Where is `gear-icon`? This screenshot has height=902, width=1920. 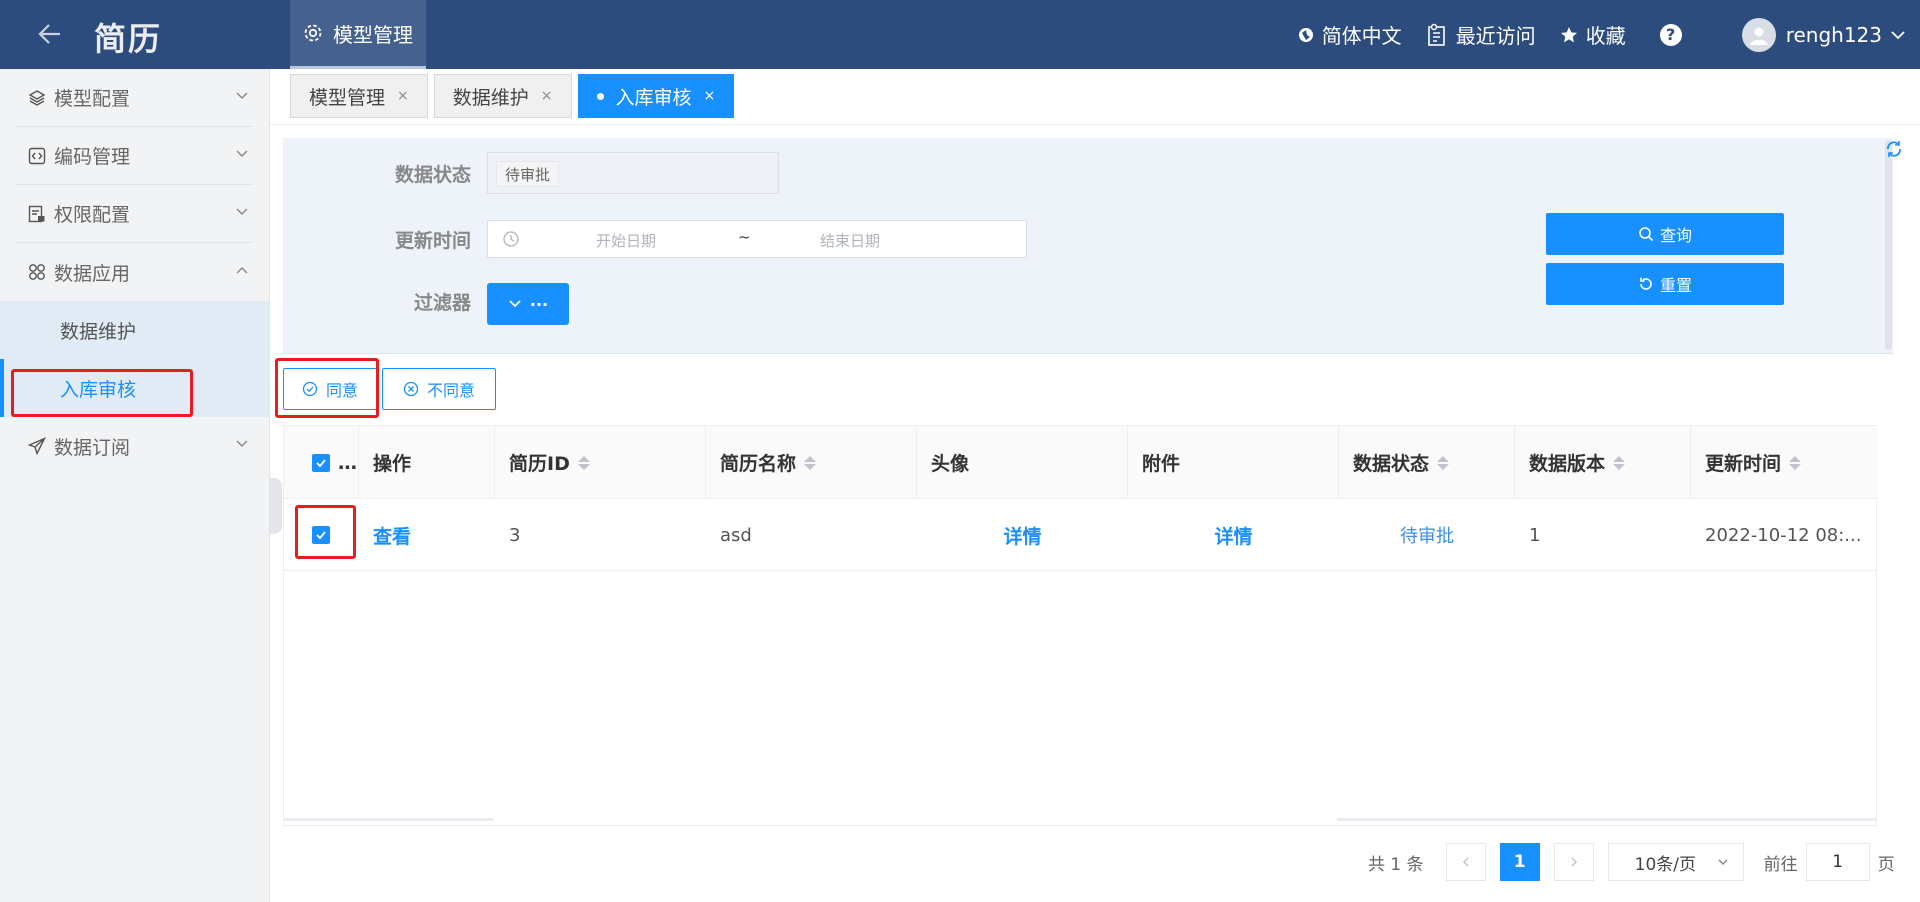 gear-icon is located at coordinates (313, 33).